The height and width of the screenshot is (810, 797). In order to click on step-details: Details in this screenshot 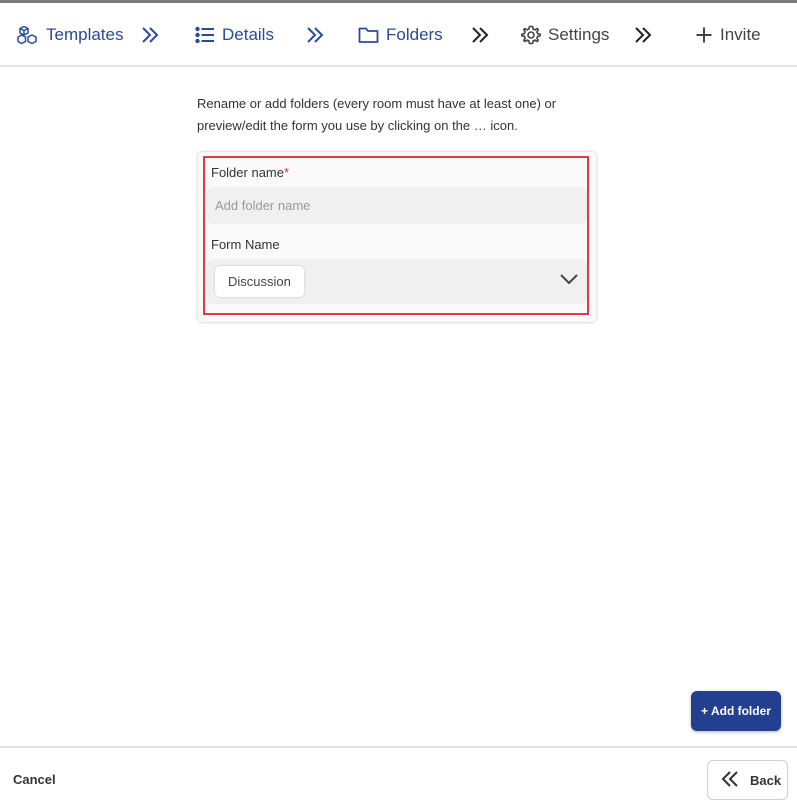, I will do `click(234, 35)`.